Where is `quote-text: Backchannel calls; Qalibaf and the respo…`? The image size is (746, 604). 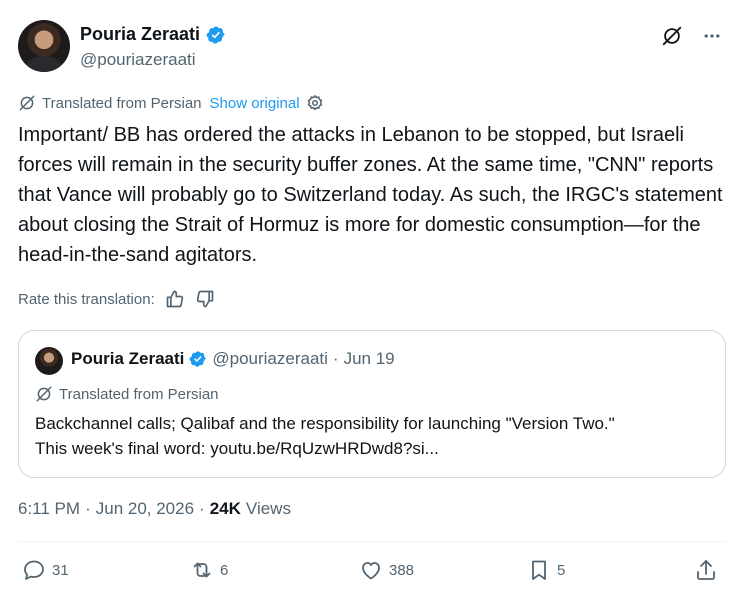
quote-text: Backchannel calls; Qalibaf and the respo… is located at coordinates (375, 436).